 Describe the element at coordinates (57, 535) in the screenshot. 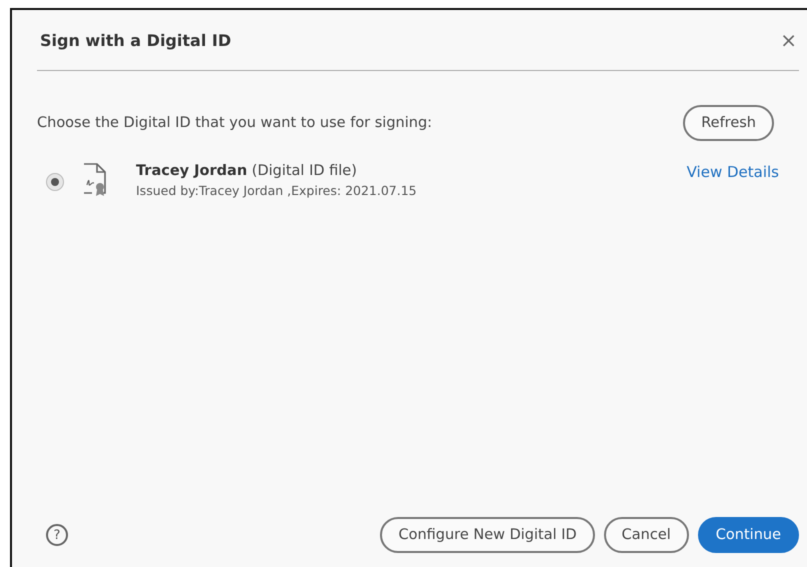

I see `help-button: ?` at that location.